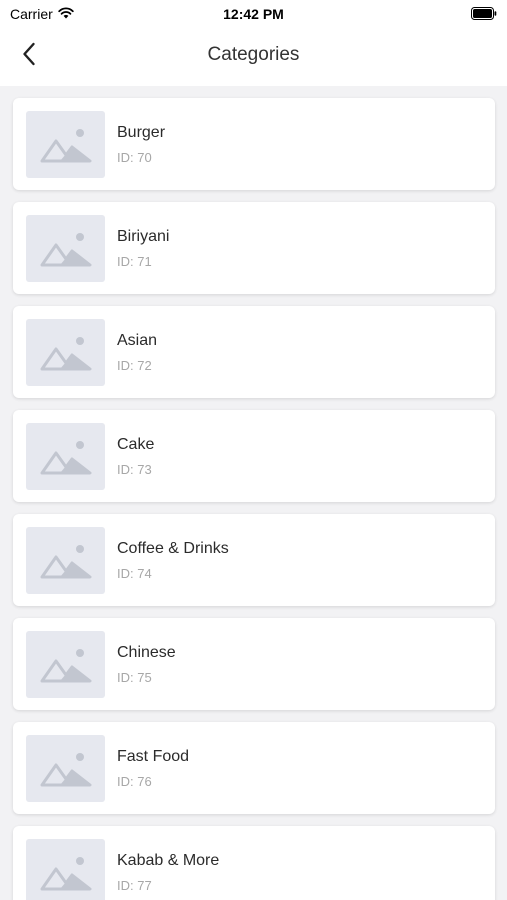 This screenshot has width=507, height=900. What do you see at coordinates (254, 768) in the screenshot?
I see `category-card-fast-food: Fast Food ID: 76` at bounding box center [254, 768].